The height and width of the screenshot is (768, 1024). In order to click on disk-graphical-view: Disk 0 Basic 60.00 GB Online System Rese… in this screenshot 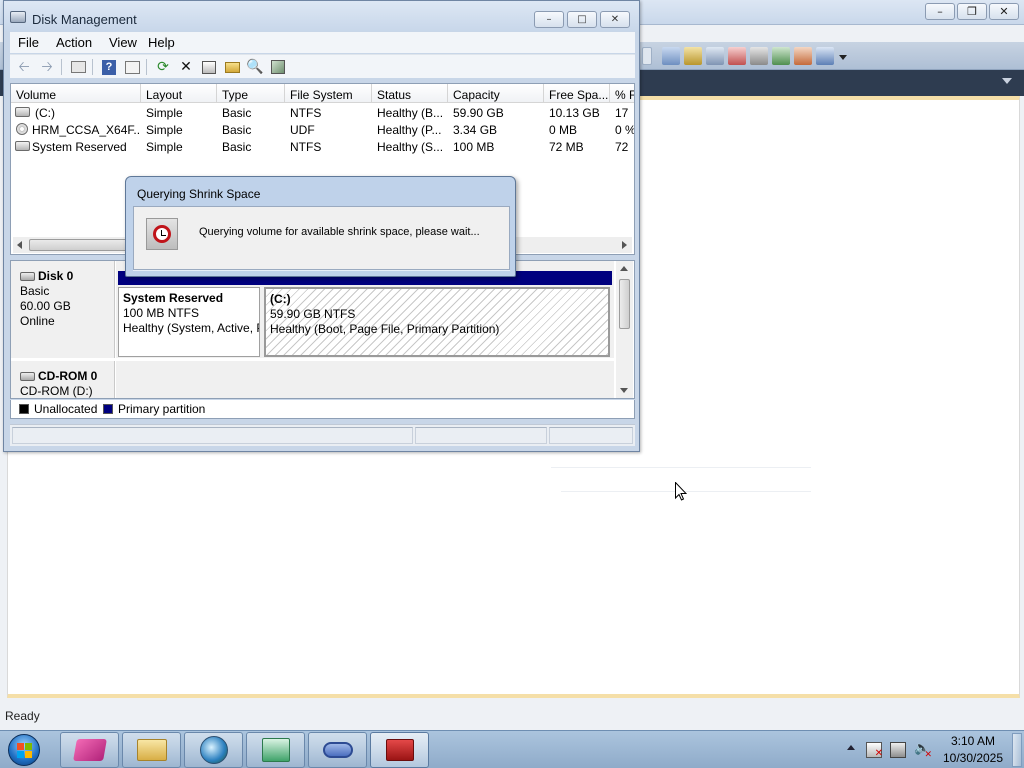, I will do `click(322, 329)`.